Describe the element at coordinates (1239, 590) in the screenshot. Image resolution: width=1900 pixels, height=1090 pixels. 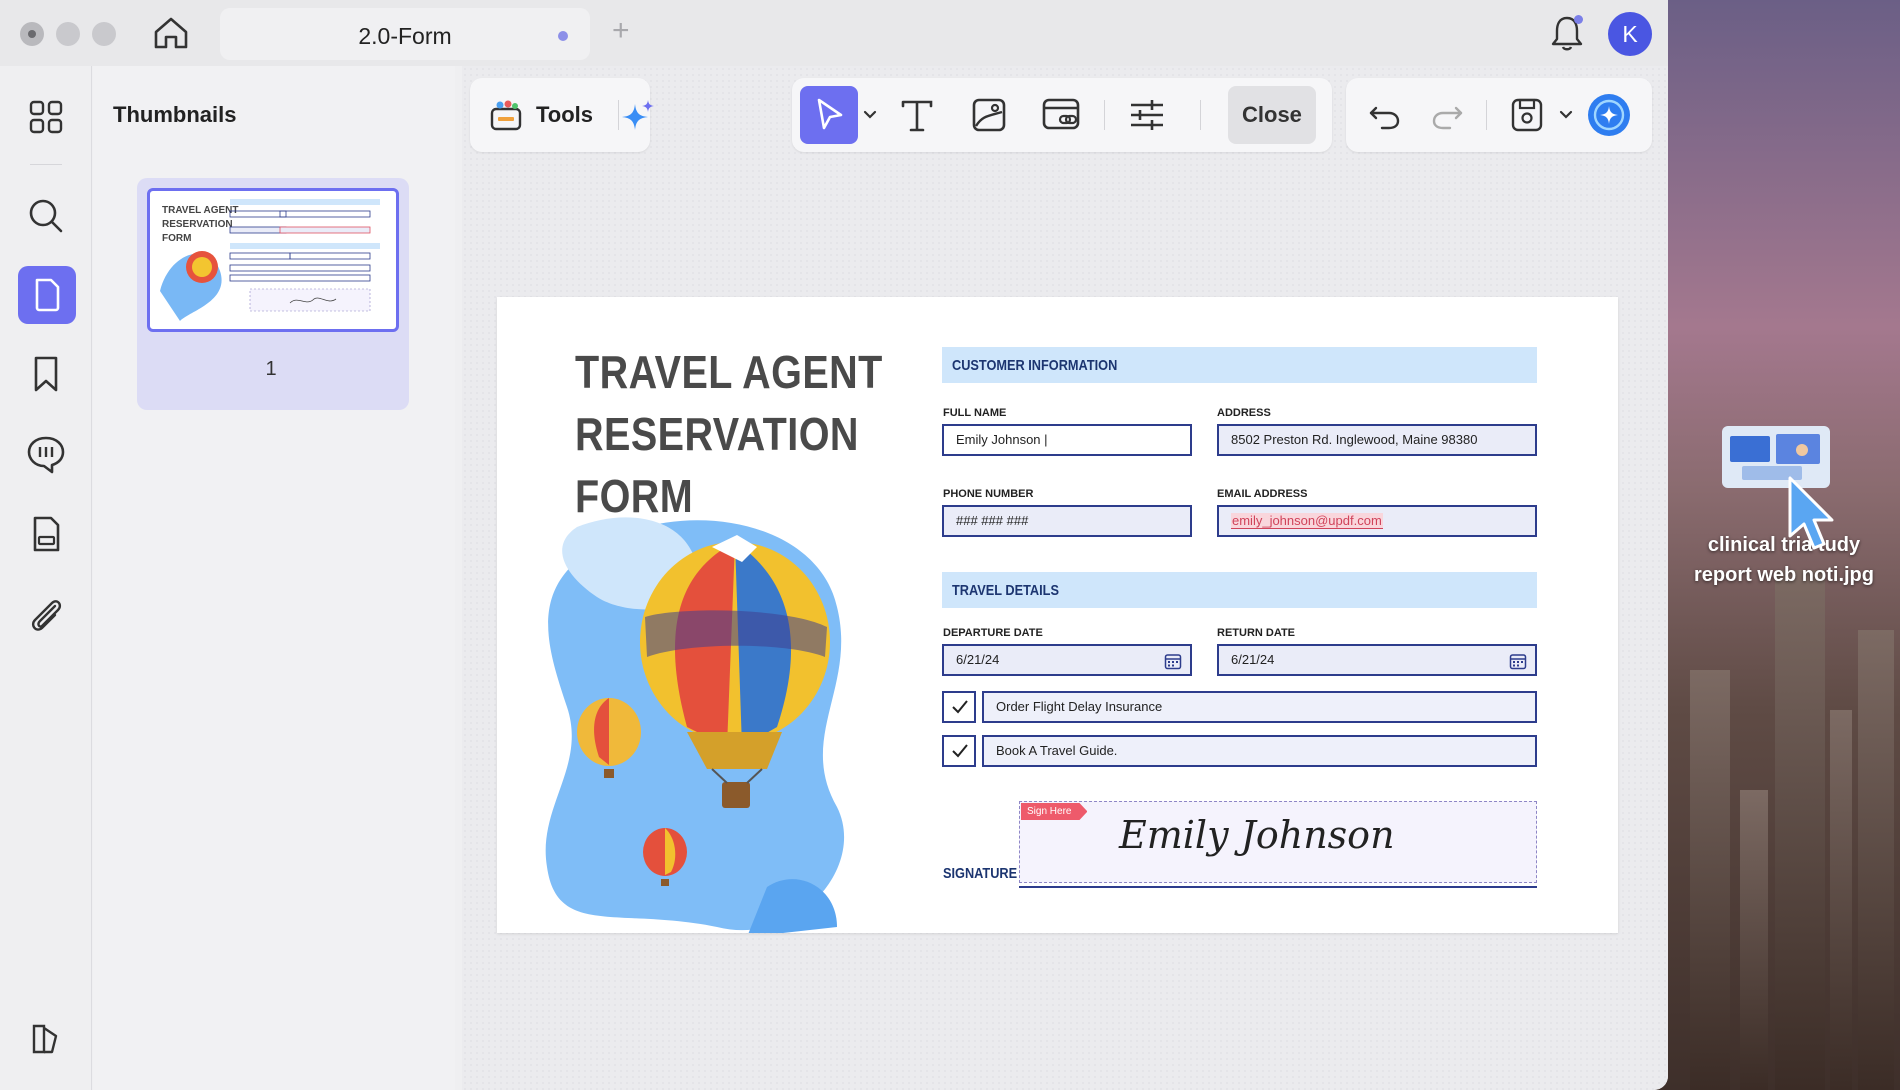
I see `travel-details-header: TRAVEL DETAILS` at that location.